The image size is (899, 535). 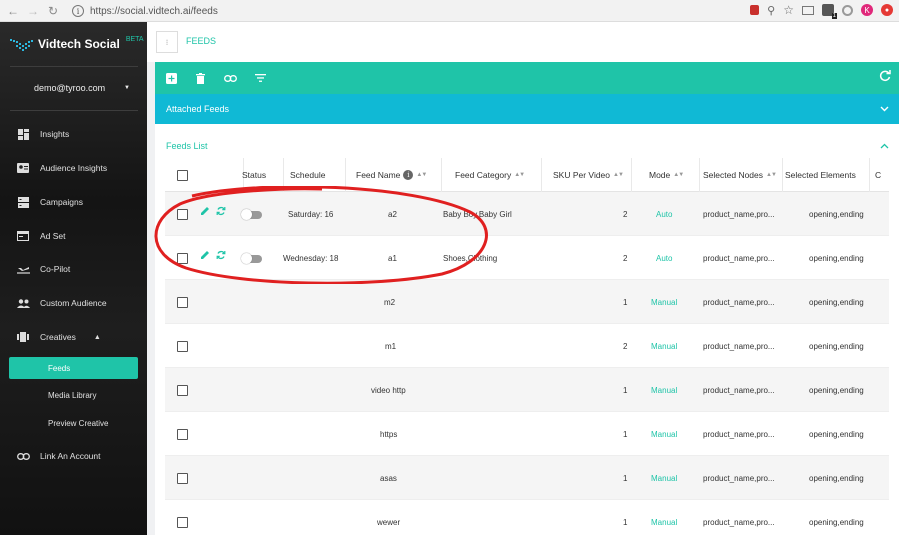 What do you see at coordinates (588, 175) in the screenshot?
I see `header-sku-per-video: SKU Per Video ▲▼` at bounding box center [588, 175].